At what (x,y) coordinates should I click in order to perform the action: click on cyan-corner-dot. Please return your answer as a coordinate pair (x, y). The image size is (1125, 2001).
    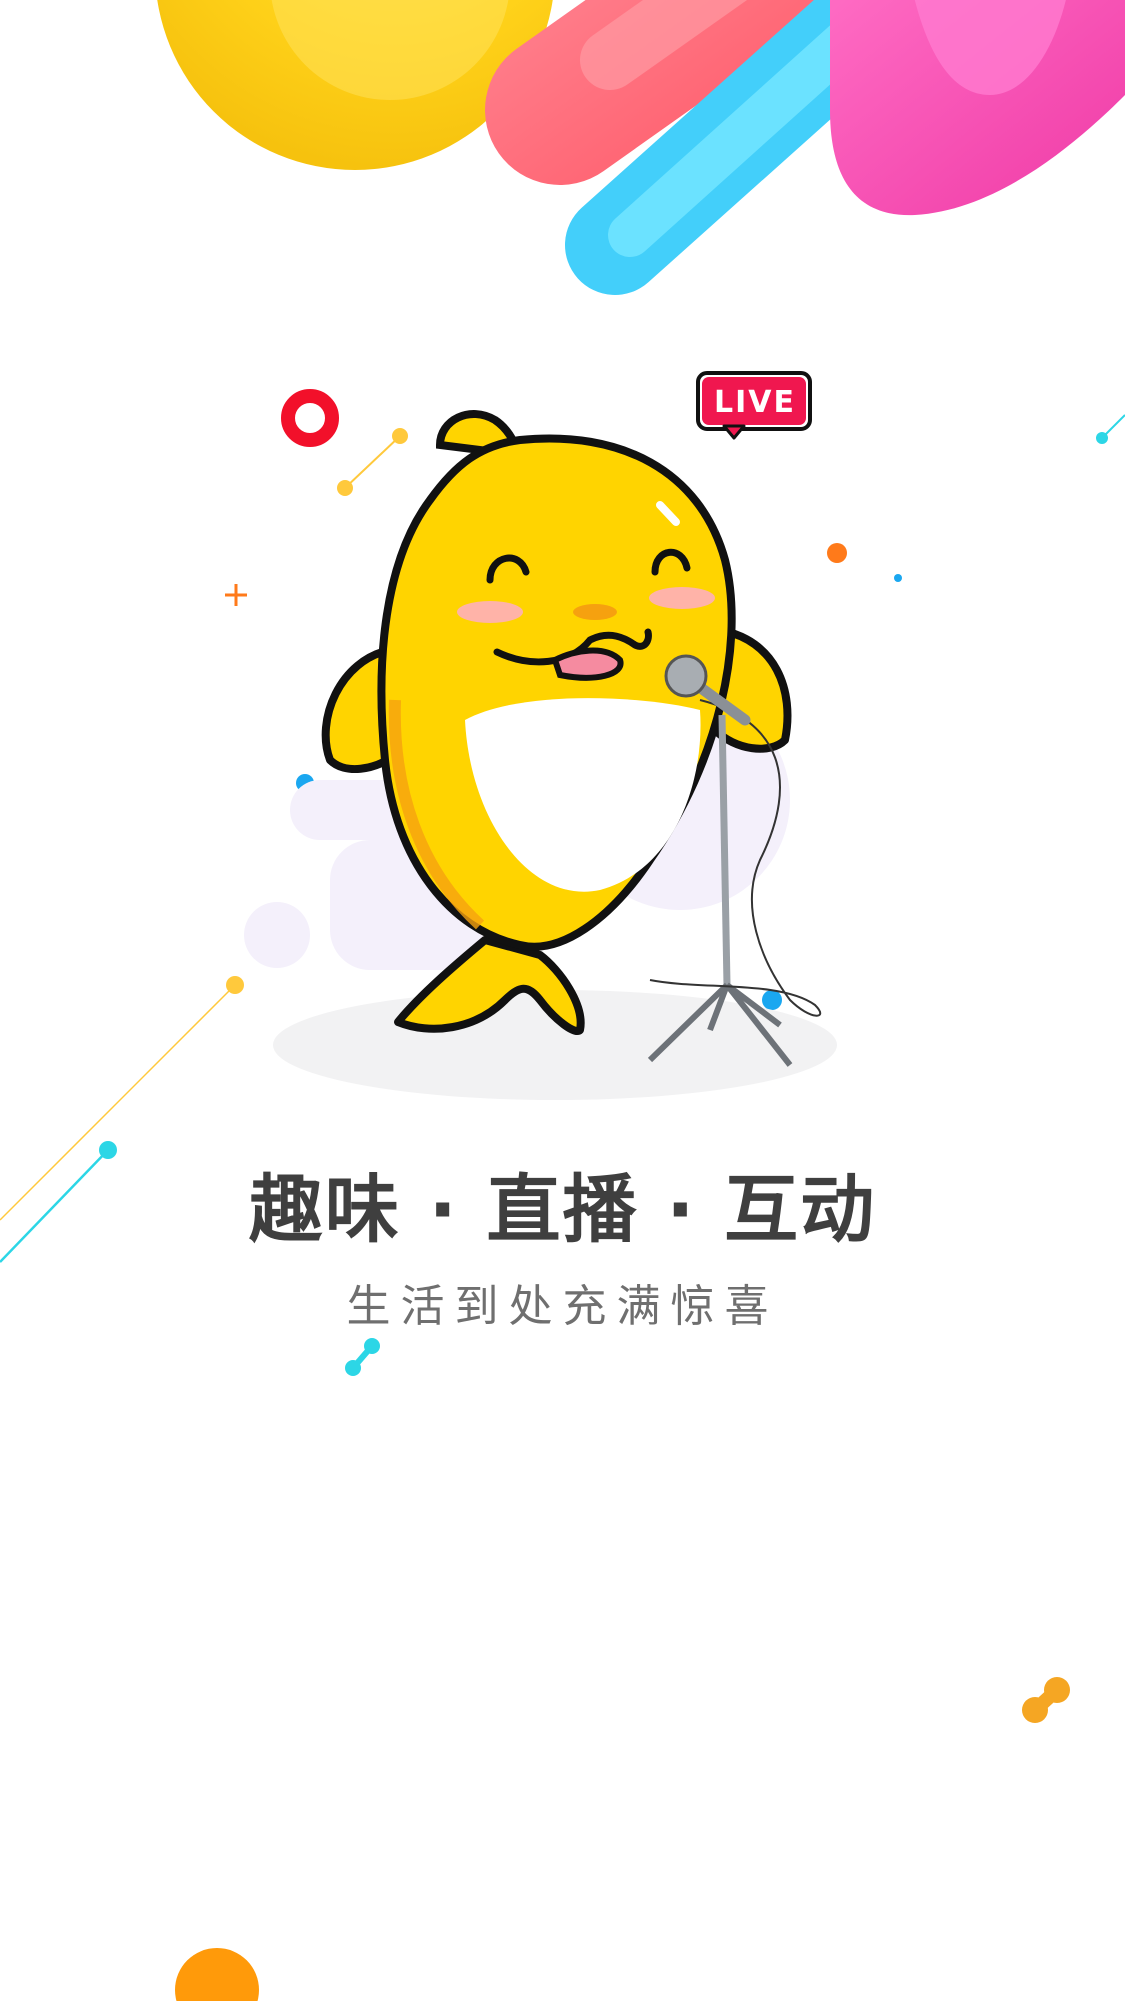
    Looking at the image, I should click on (1102, 438).